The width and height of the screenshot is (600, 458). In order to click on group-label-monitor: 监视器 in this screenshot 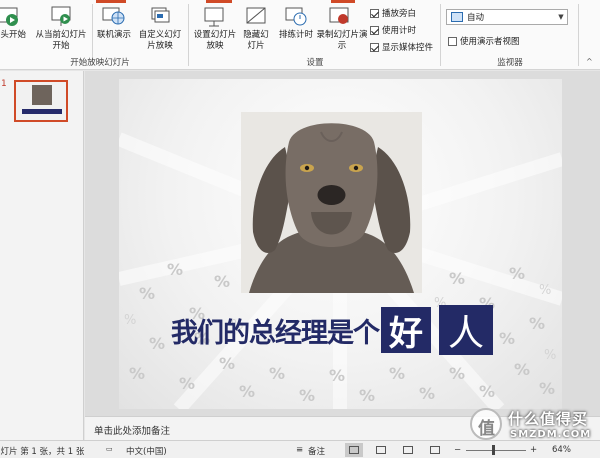, I will do `click(510, 63)`.